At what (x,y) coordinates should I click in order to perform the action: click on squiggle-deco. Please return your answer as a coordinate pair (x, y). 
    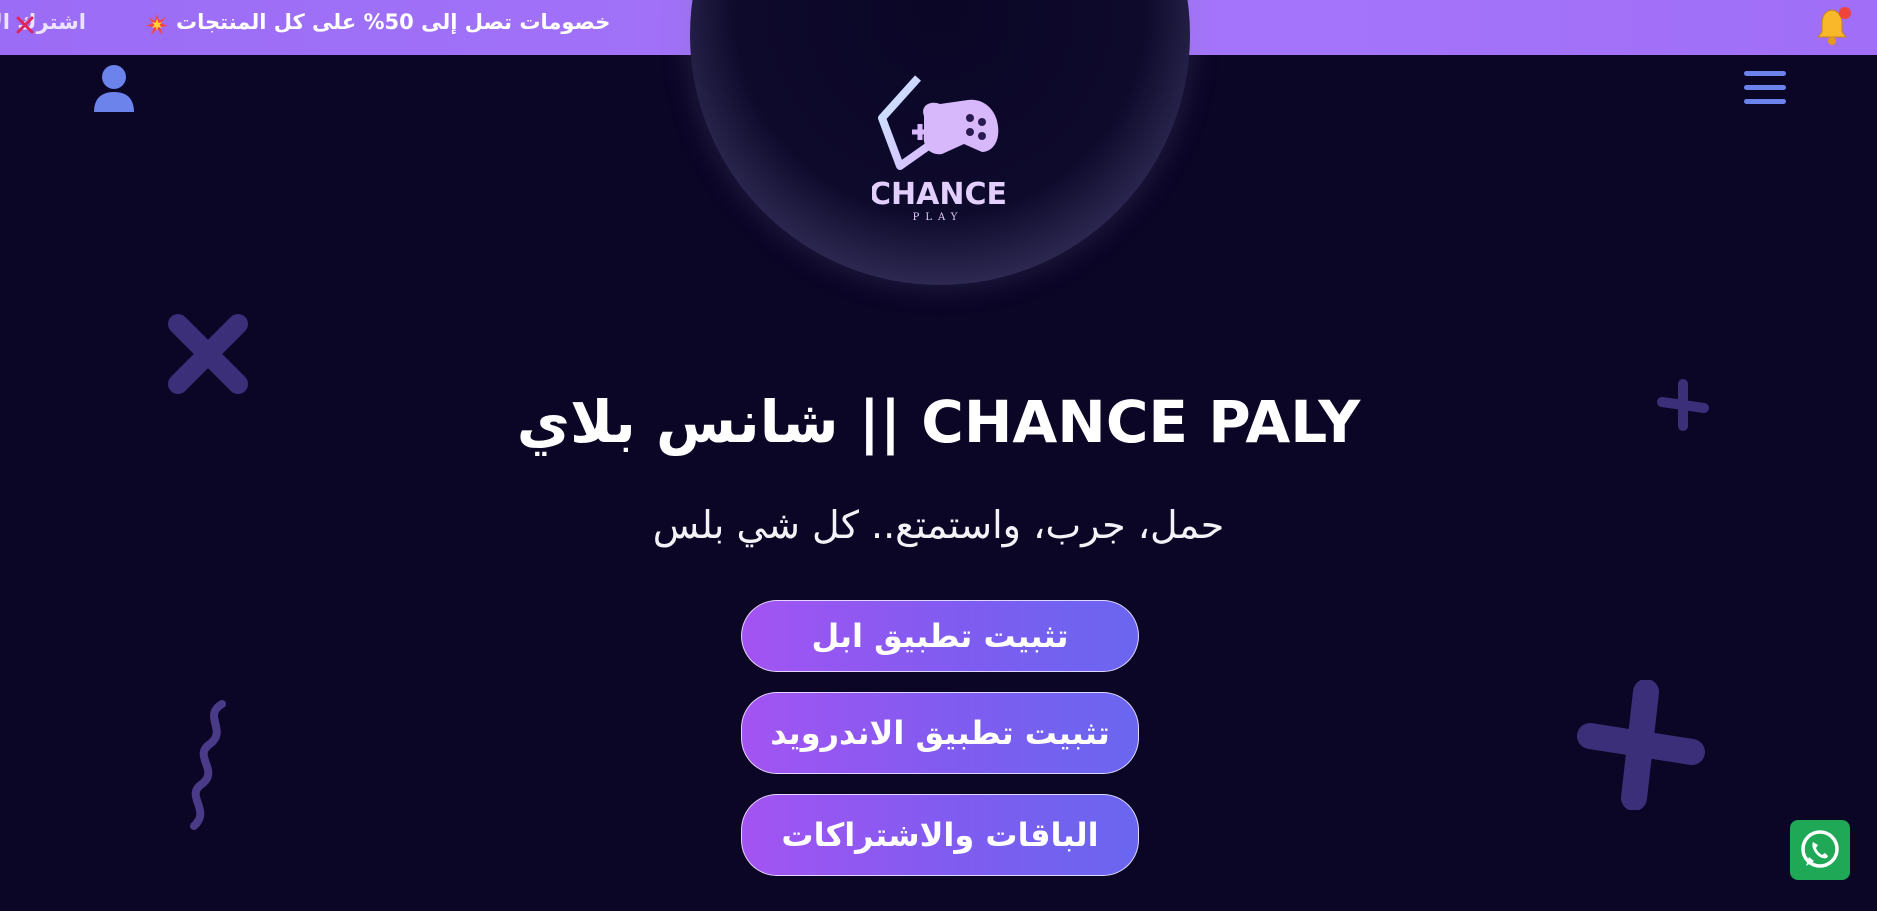
    Looking at the image, I should click on (208, 765).